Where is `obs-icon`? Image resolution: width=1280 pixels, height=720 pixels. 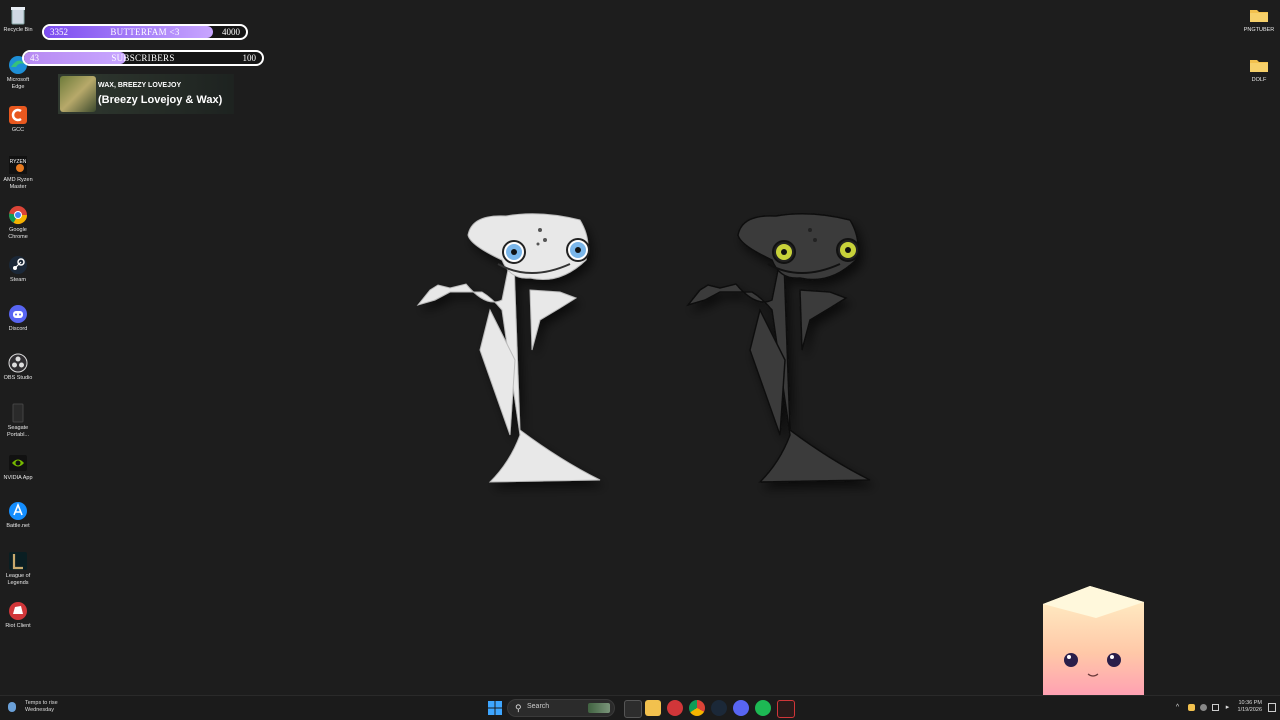 obs-icon is located at coordinates (18, 363).